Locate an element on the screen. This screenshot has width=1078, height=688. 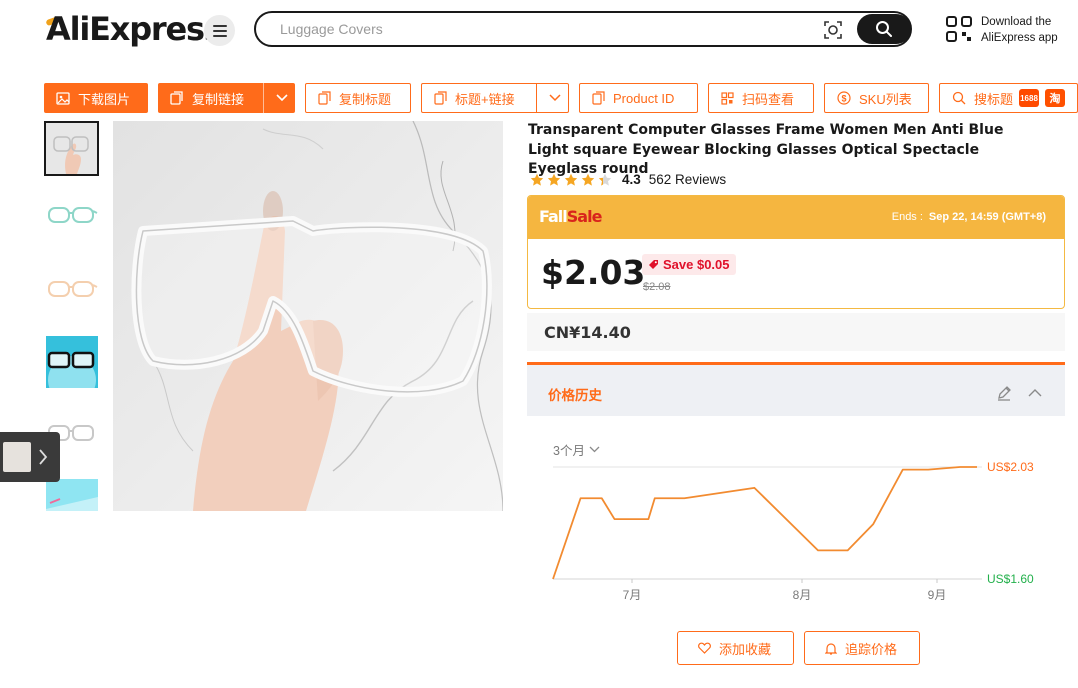
copy-title-button: 复制标题 is located at coordinates (358, 98).